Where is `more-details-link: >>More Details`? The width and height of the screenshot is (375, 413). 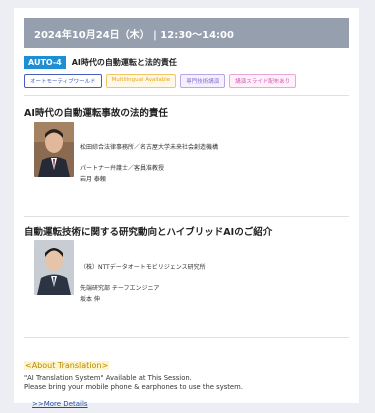 more-details-link: >>More Details is located at coordinates (60, 404).